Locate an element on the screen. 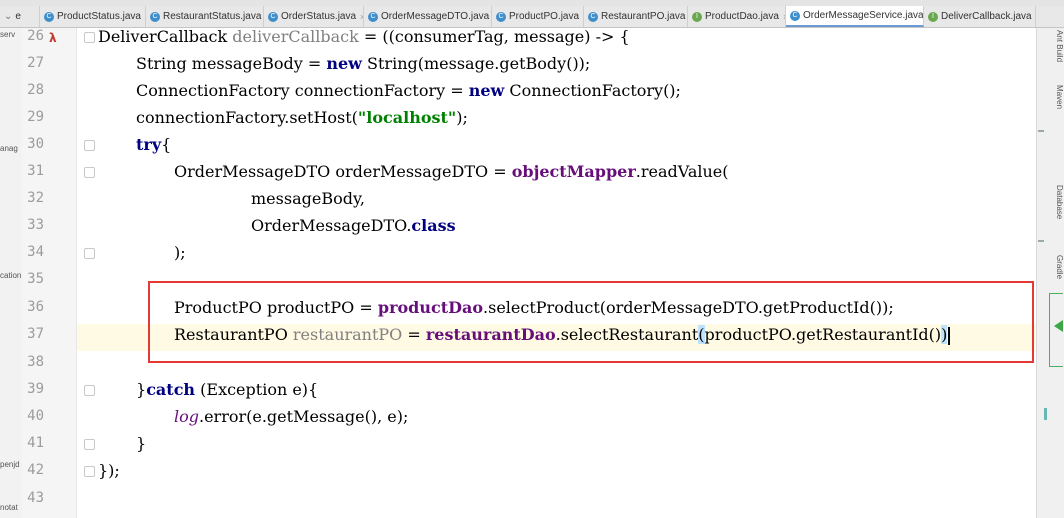 The width and height of the screenshot is (1064, 518). project-tool-window: serv anag cation penjd notat is located at coordinates (11, 273).